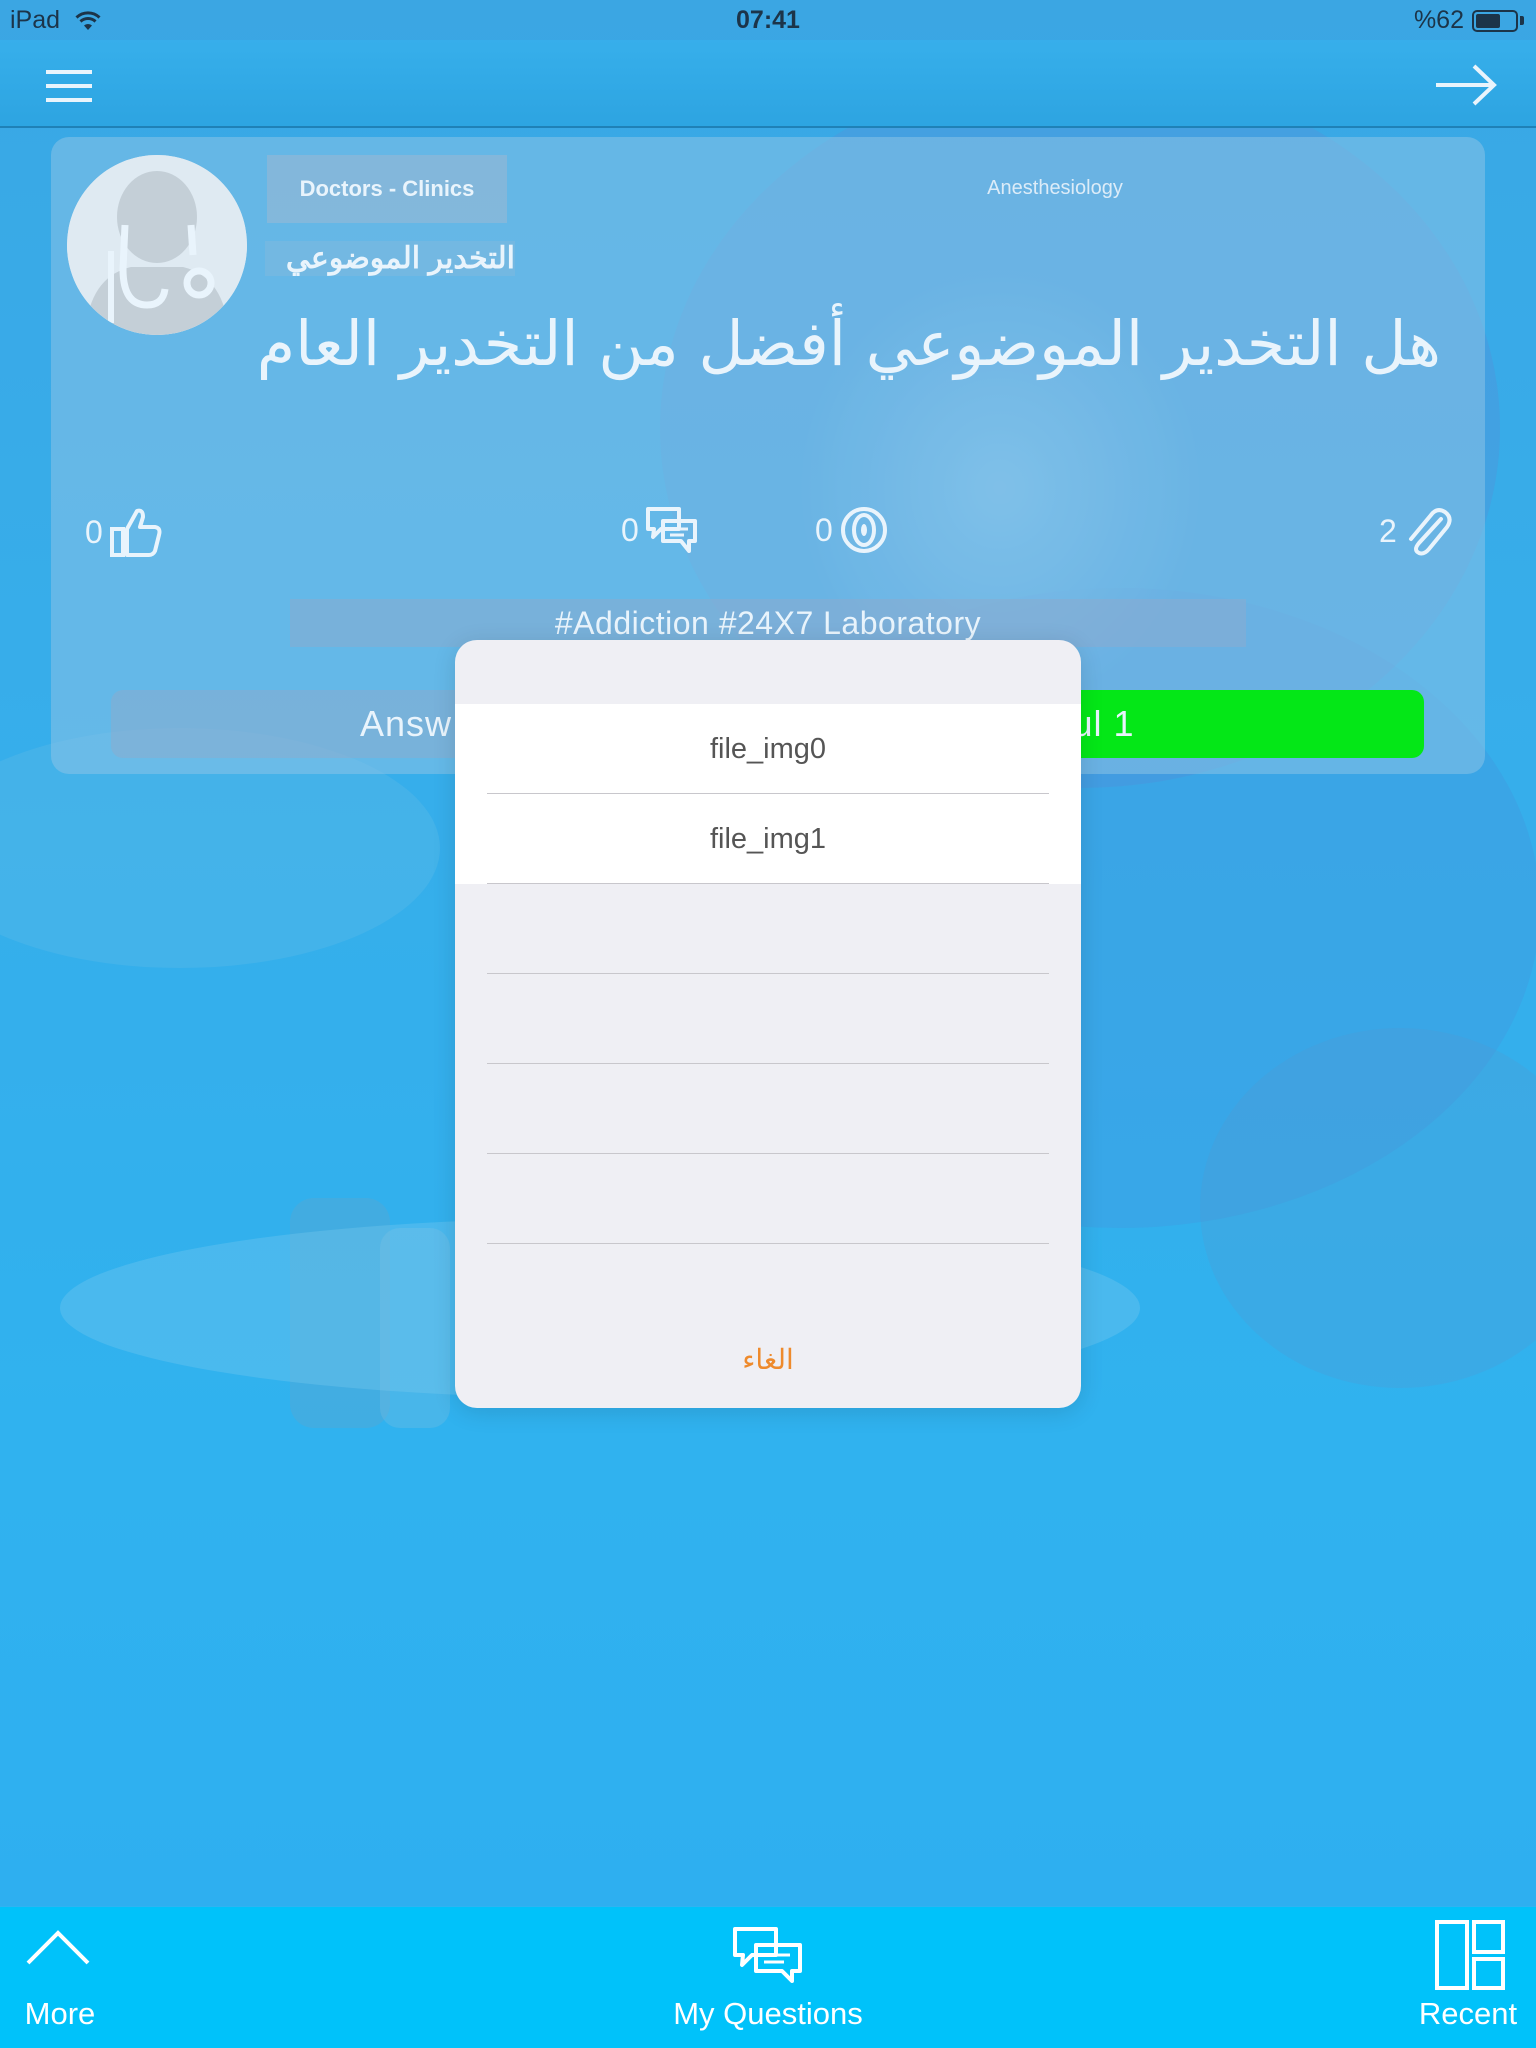 Image resolution: width=1536 pixels, height=2048 pixels. What do you see at coordinates (60, 2013) in the screenshot?
I see `tab-more-label: More` at bounding box center [60, 2013].